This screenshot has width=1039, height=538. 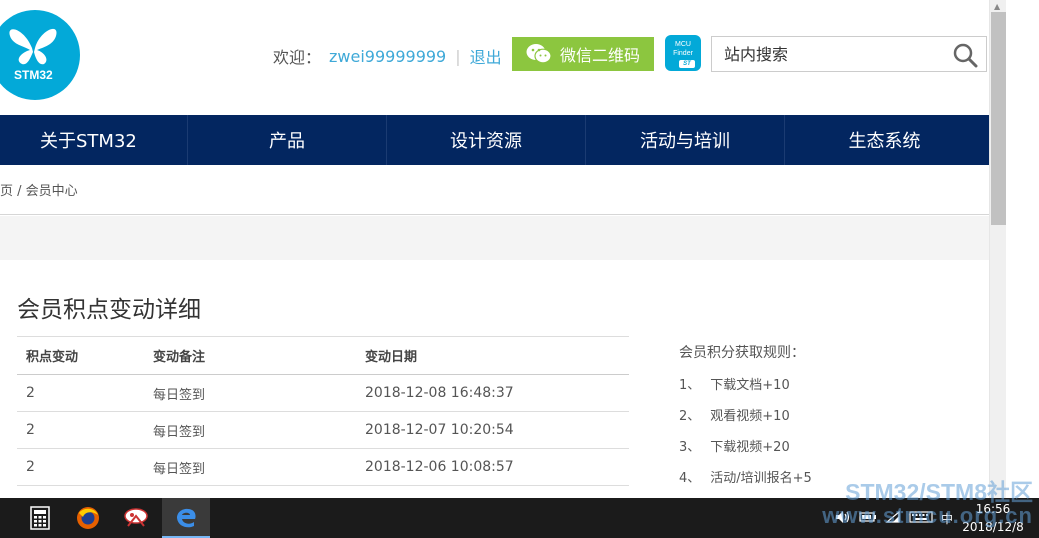 I want to click on table-row: 2 每日签到 2018-12-06 10:08:57, so click(x=323, y=467).